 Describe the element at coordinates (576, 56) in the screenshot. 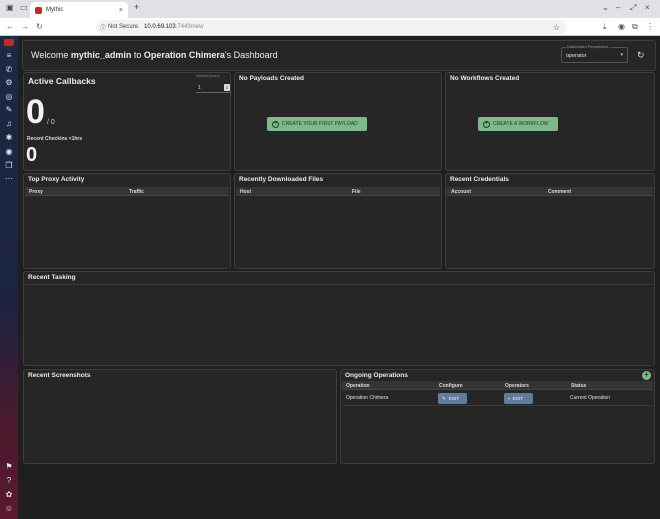

I see `perspective-value: operator` at that location.